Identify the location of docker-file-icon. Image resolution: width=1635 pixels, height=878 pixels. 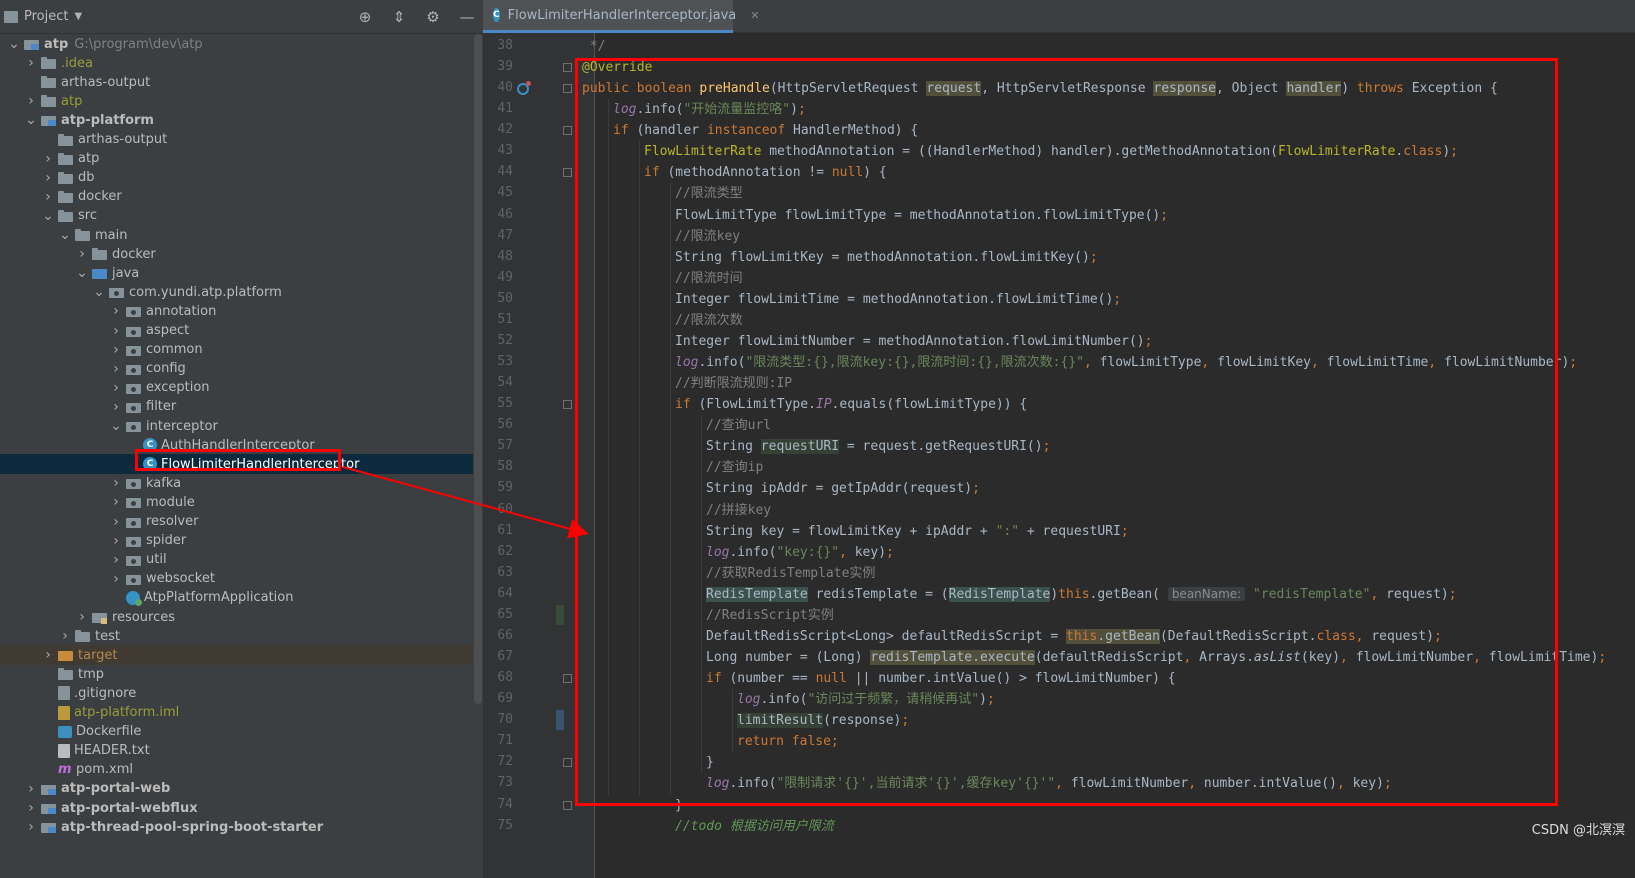
(65, 731).